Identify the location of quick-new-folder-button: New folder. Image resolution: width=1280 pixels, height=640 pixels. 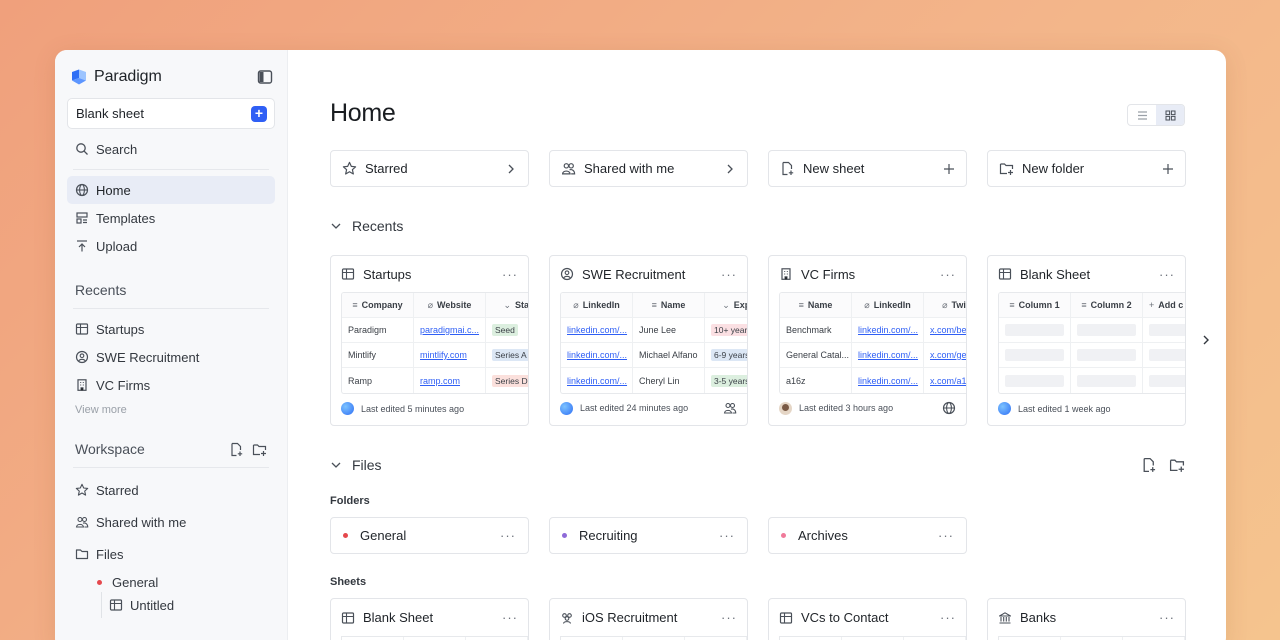
(1086, 168).